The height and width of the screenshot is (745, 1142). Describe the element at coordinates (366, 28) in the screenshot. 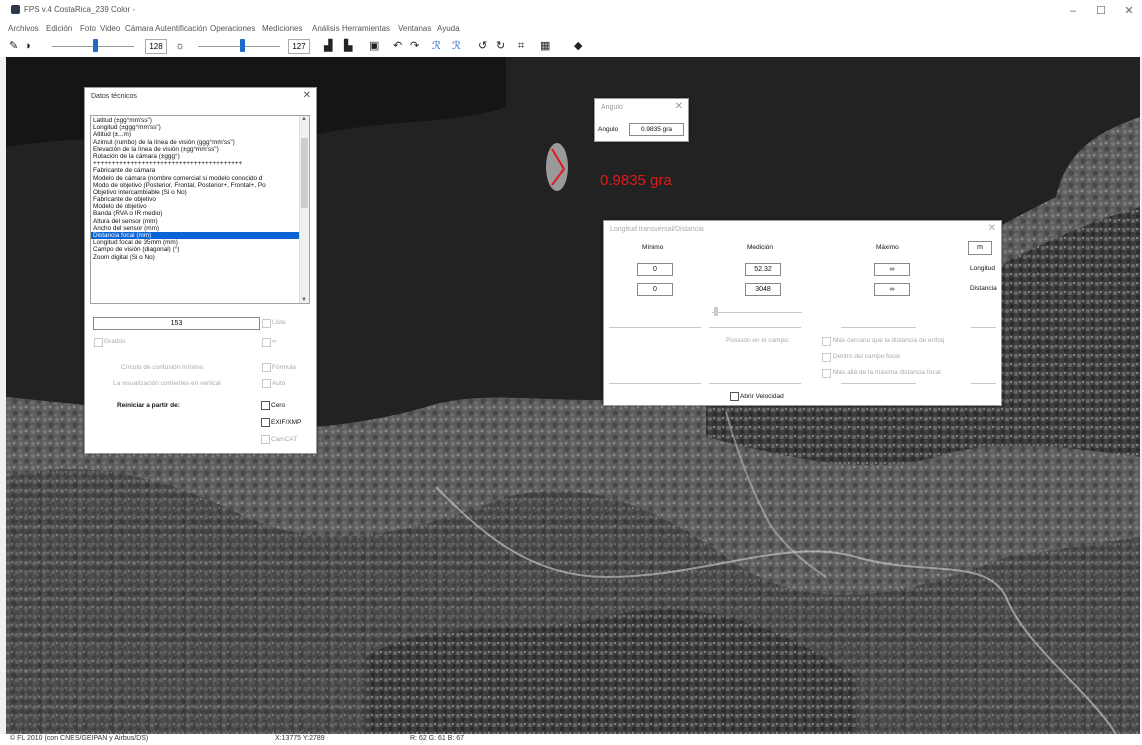

I see `menu-herramientas: Herramientas` at that location.